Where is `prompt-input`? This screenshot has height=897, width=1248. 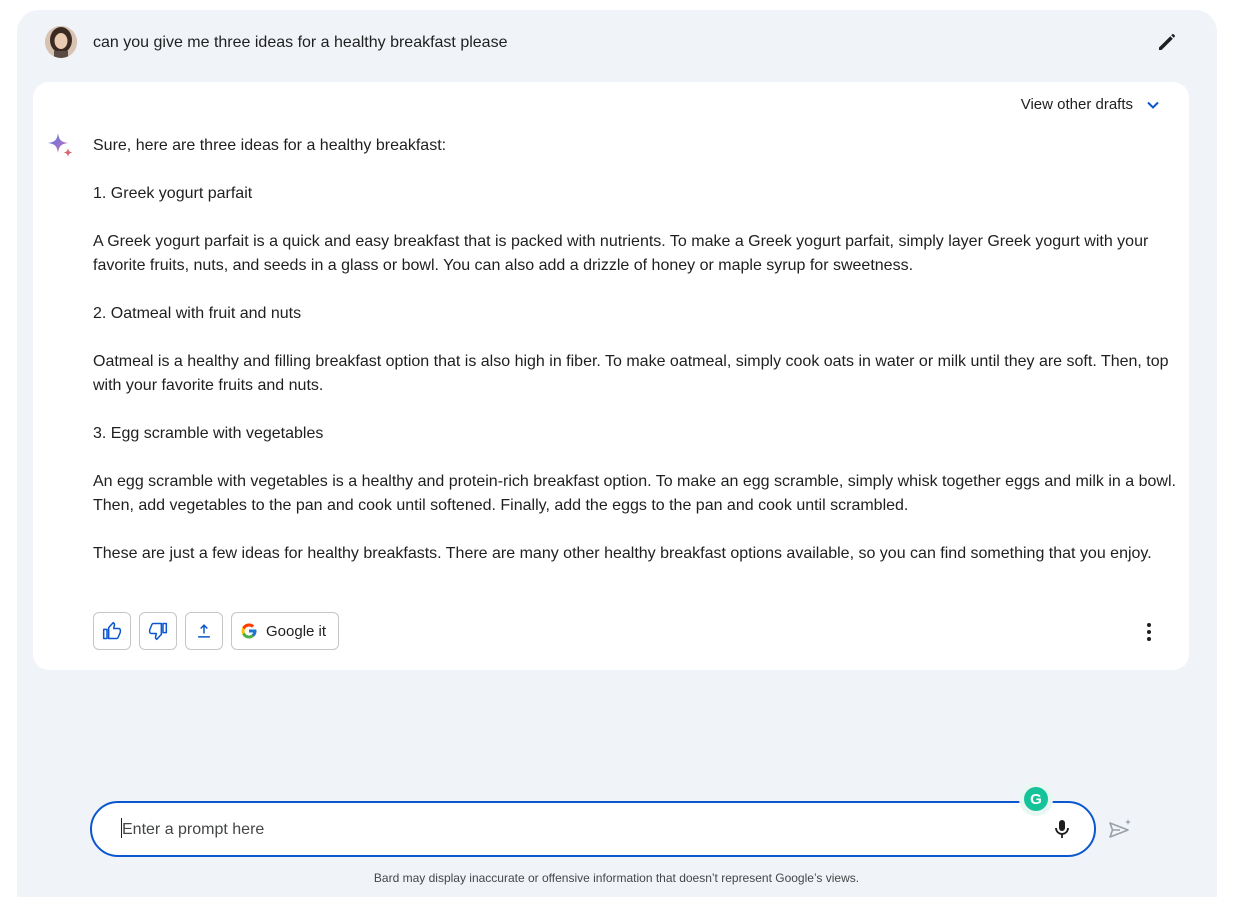 prompt-input is located at coordinates (572, 830).